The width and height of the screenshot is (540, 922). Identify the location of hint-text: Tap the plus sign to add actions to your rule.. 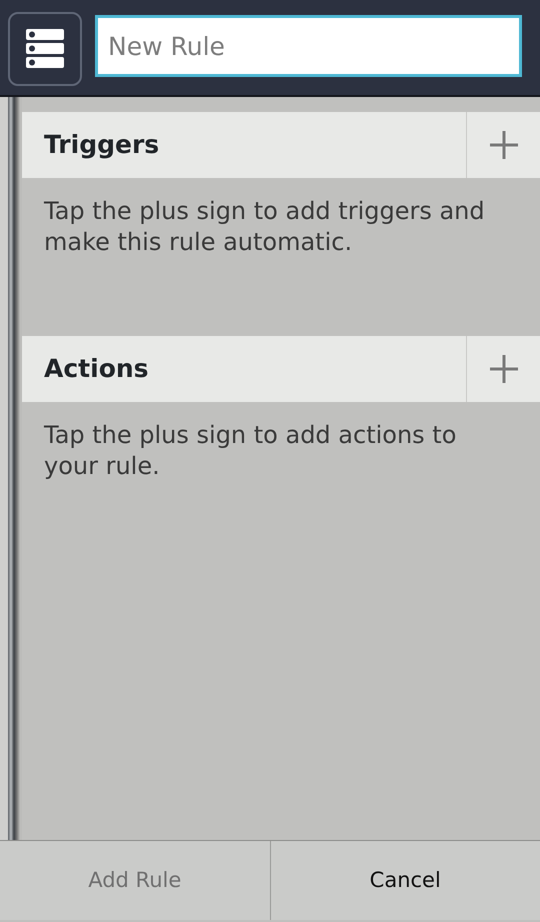
(250, 450).